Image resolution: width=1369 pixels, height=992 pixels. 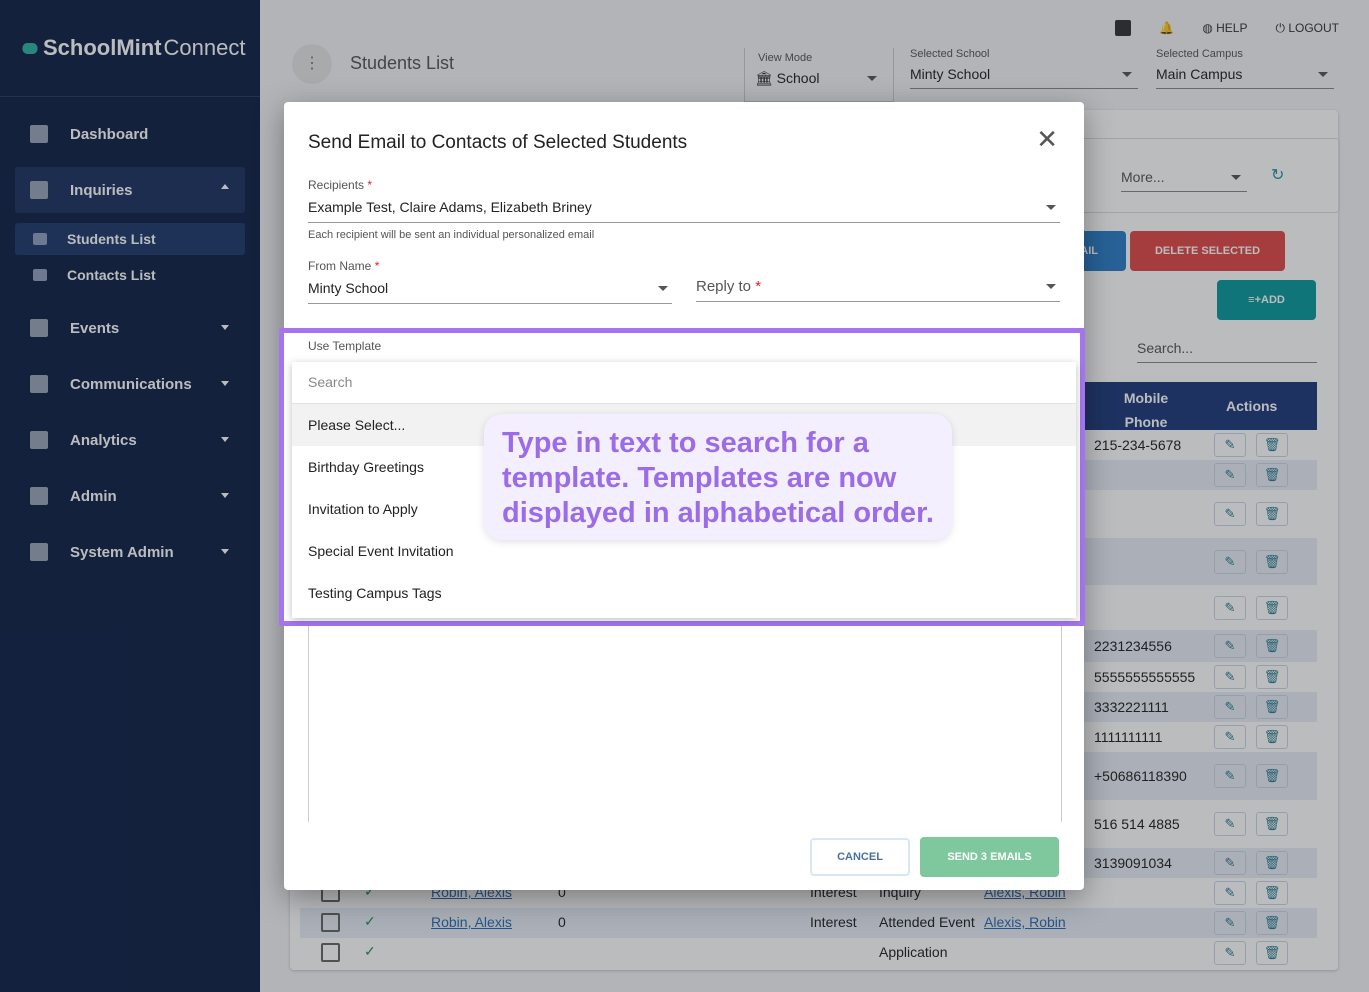 What do you see at coordinates (490, 281) in the screenshot?
I see `from-name-select: From Name * Minty School` at bounding box center [490, 281].